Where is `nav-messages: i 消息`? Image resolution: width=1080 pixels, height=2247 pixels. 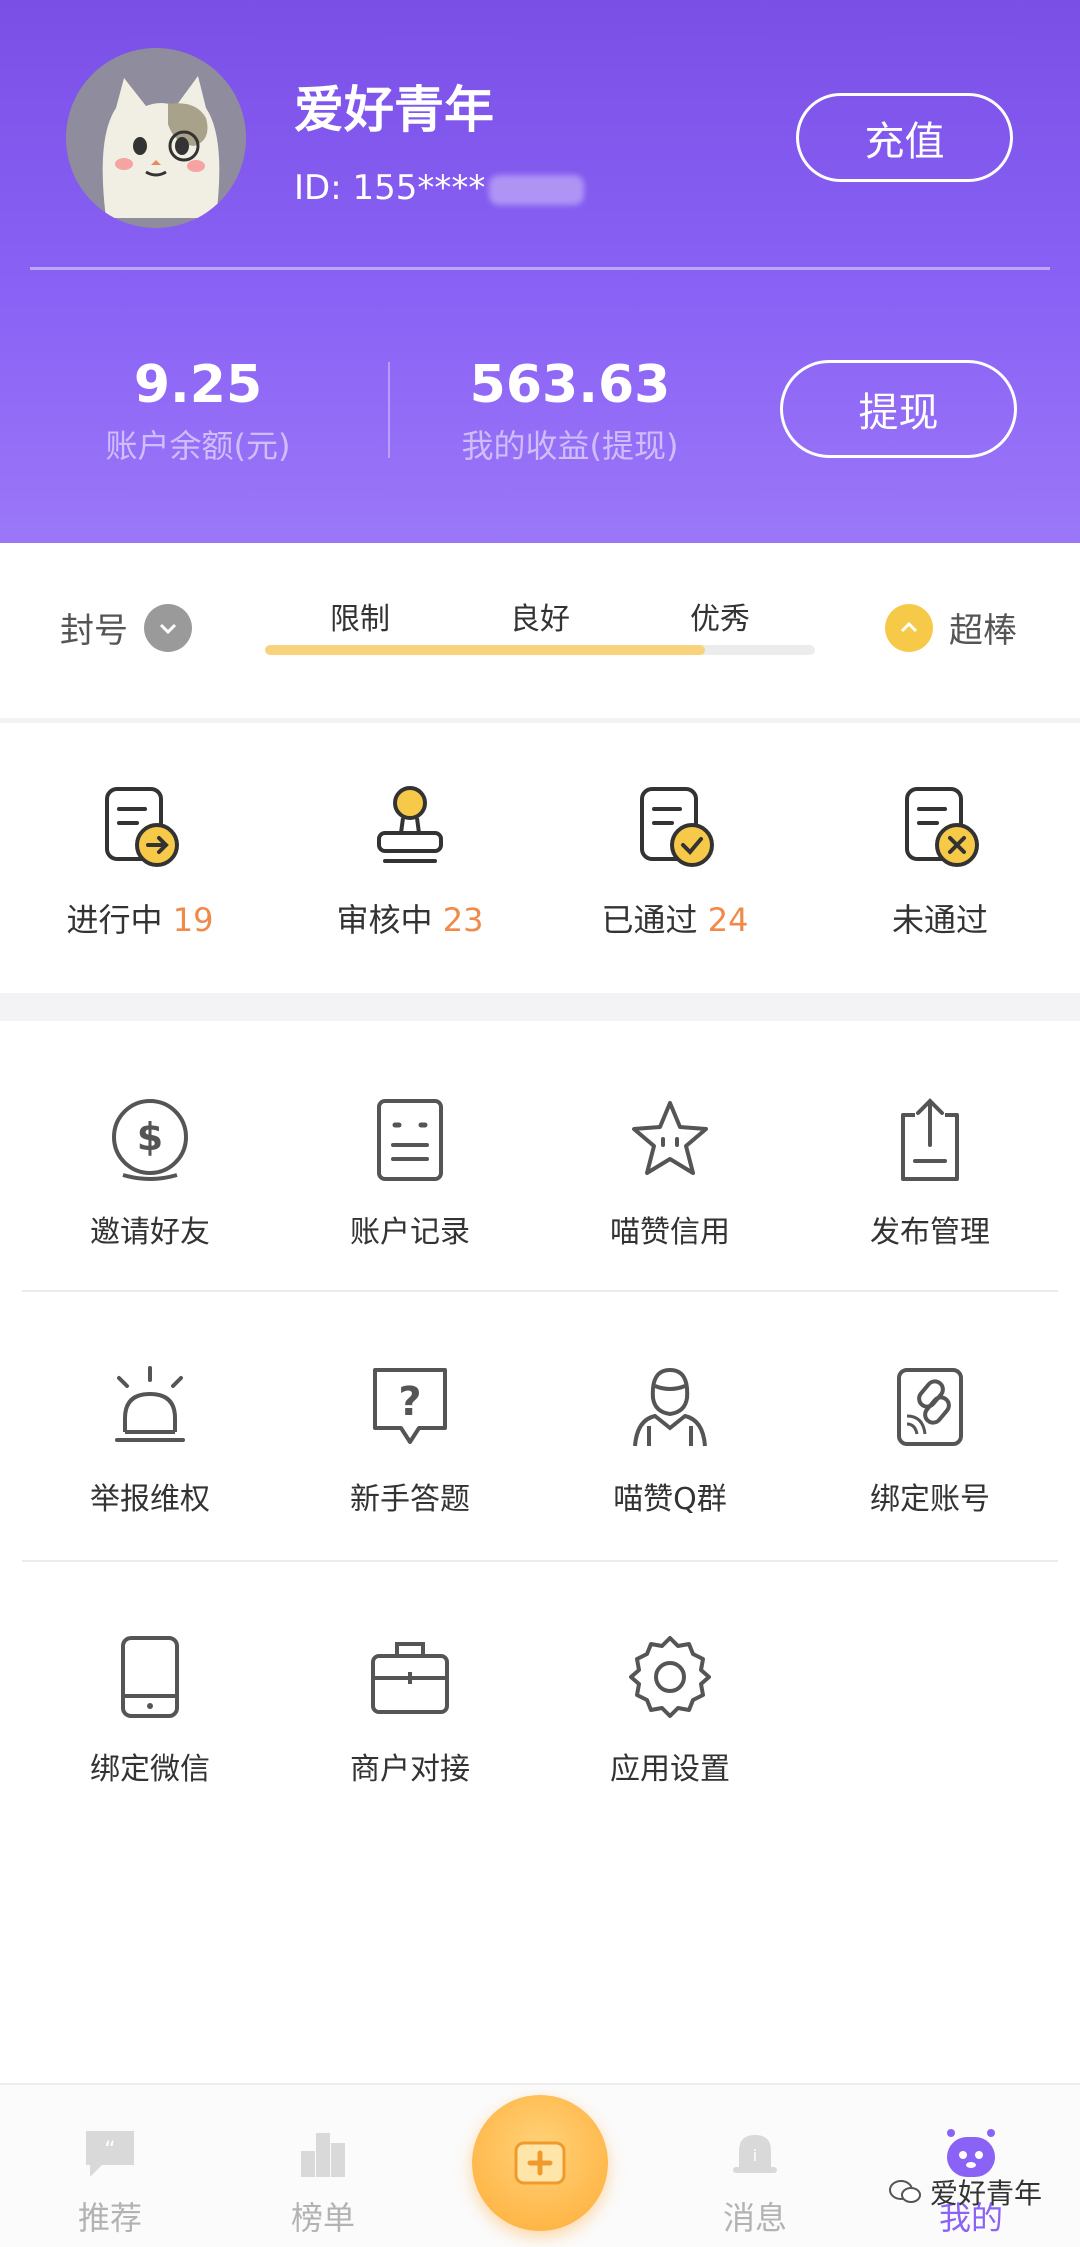 nav-messages: i 消息 is located at coordinates (755, 2182).